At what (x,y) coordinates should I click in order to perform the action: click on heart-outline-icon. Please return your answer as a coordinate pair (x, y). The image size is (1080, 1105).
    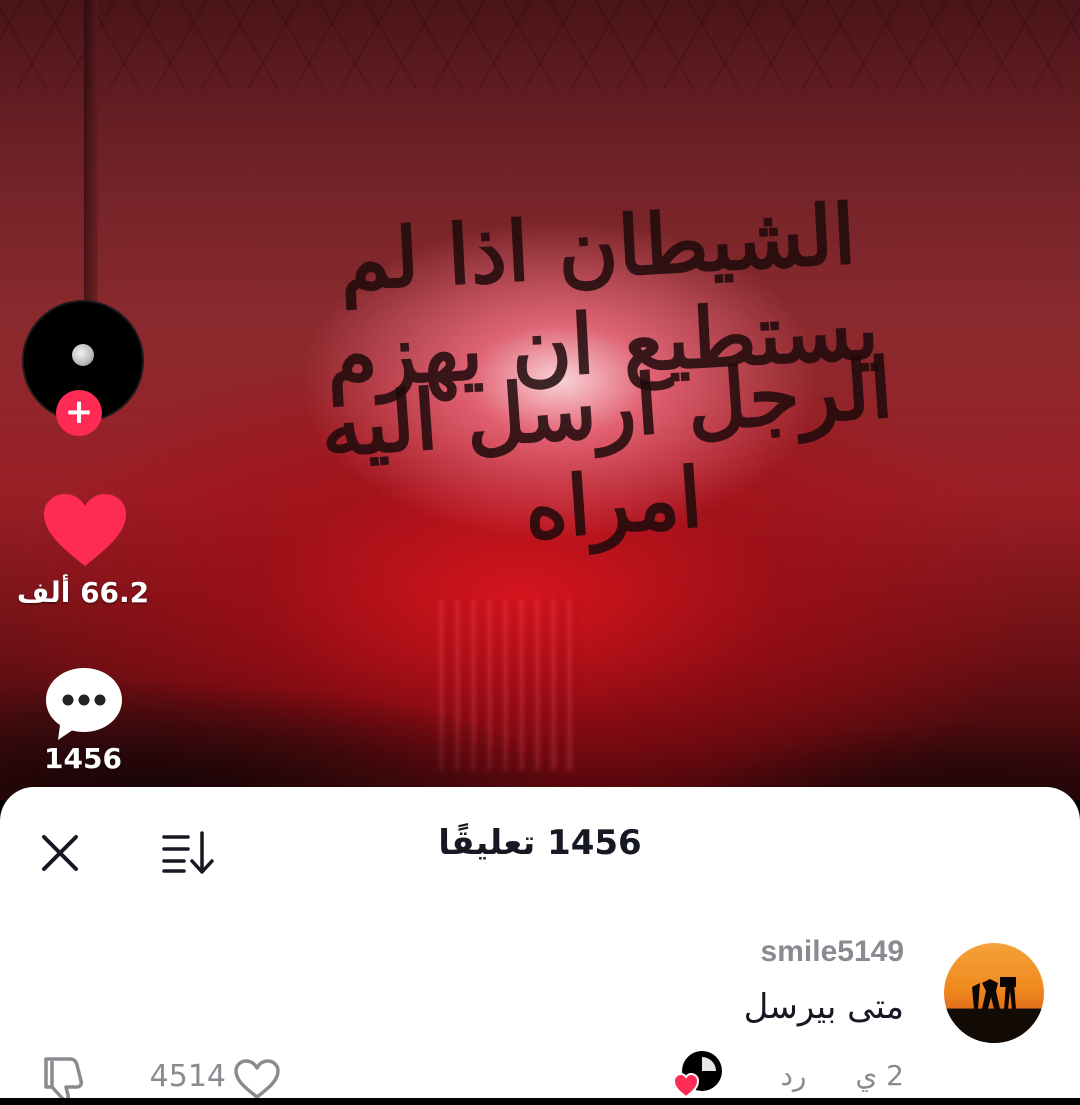
    Looking at the image, I should click on (257, 1079).